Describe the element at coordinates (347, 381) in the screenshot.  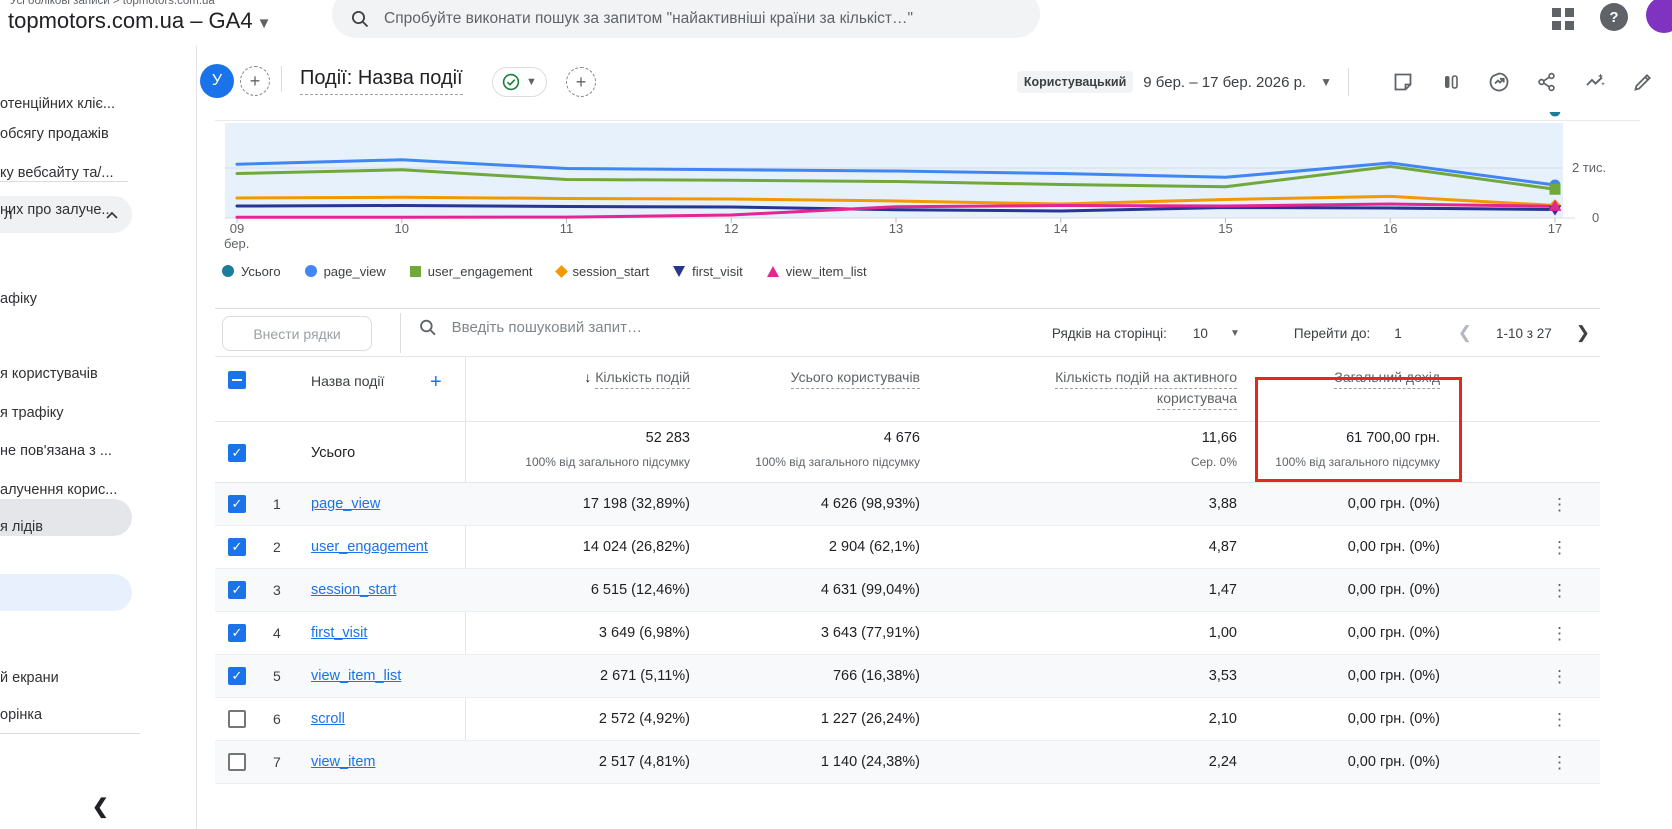
I see `column-header-name: Назва події` at that location.